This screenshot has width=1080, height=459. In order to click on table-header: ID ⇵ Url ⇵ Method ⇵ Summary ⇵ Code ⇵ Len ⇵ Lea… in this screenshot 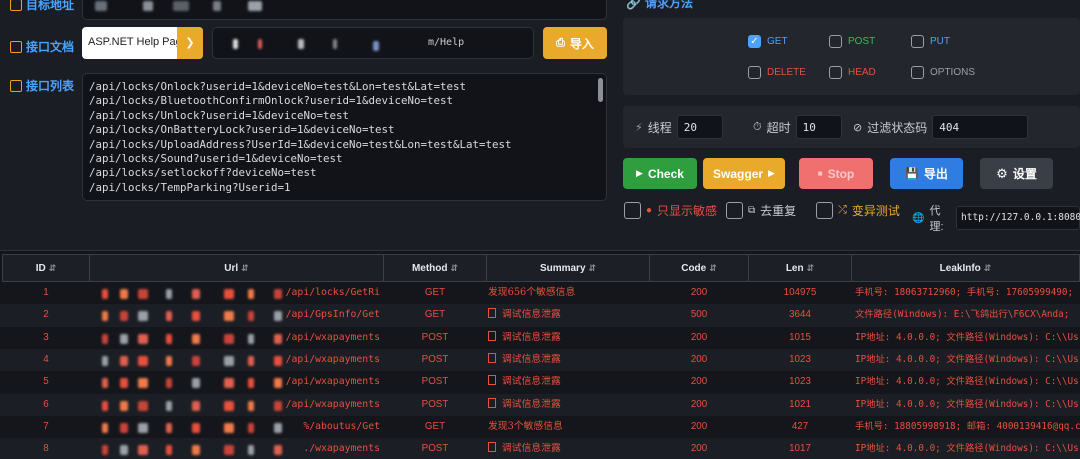, I will do `click(540, 268)`.